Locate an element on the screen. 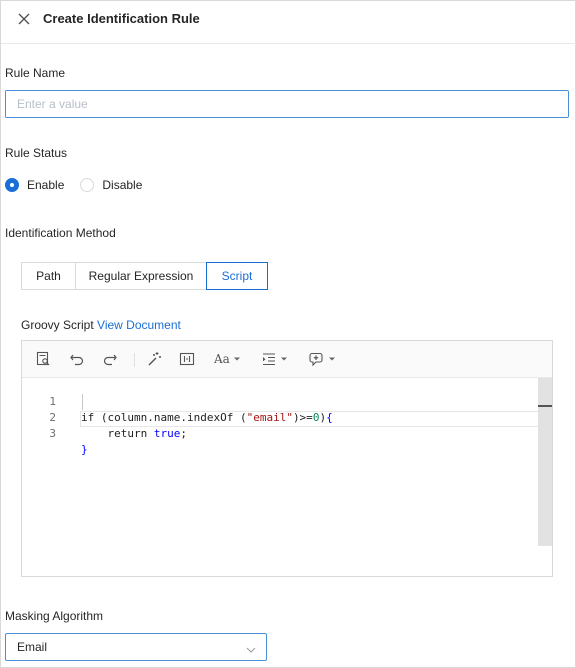  disable-radio: Disable is located at coordinates (111, 185).